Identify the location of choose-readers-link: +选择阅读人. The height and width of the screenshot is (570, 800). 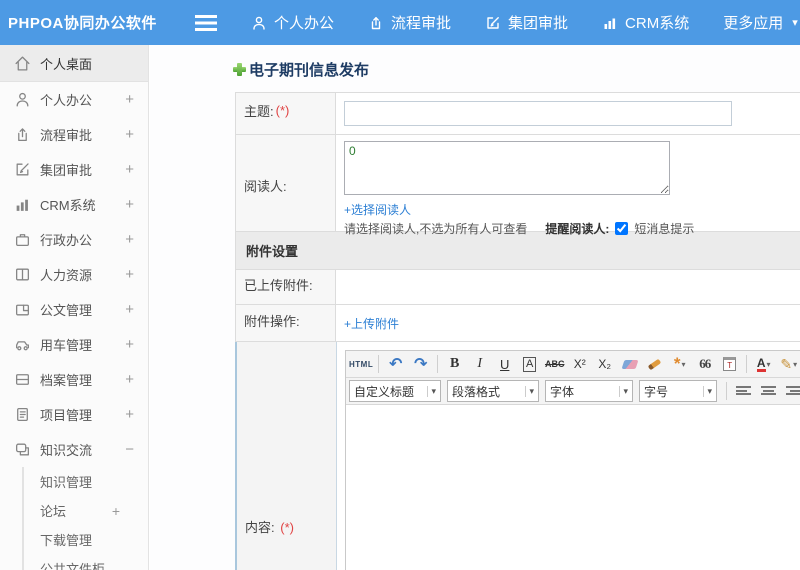
(377, 209).